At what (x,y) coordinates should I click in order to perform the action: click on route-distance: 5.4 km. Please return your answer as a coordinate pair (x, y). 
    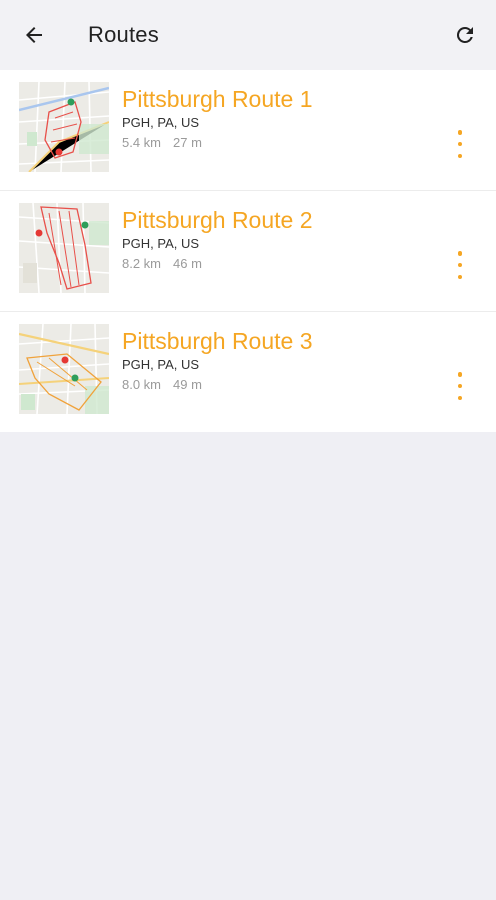
    Looking at the image, I should click on (142, 142).